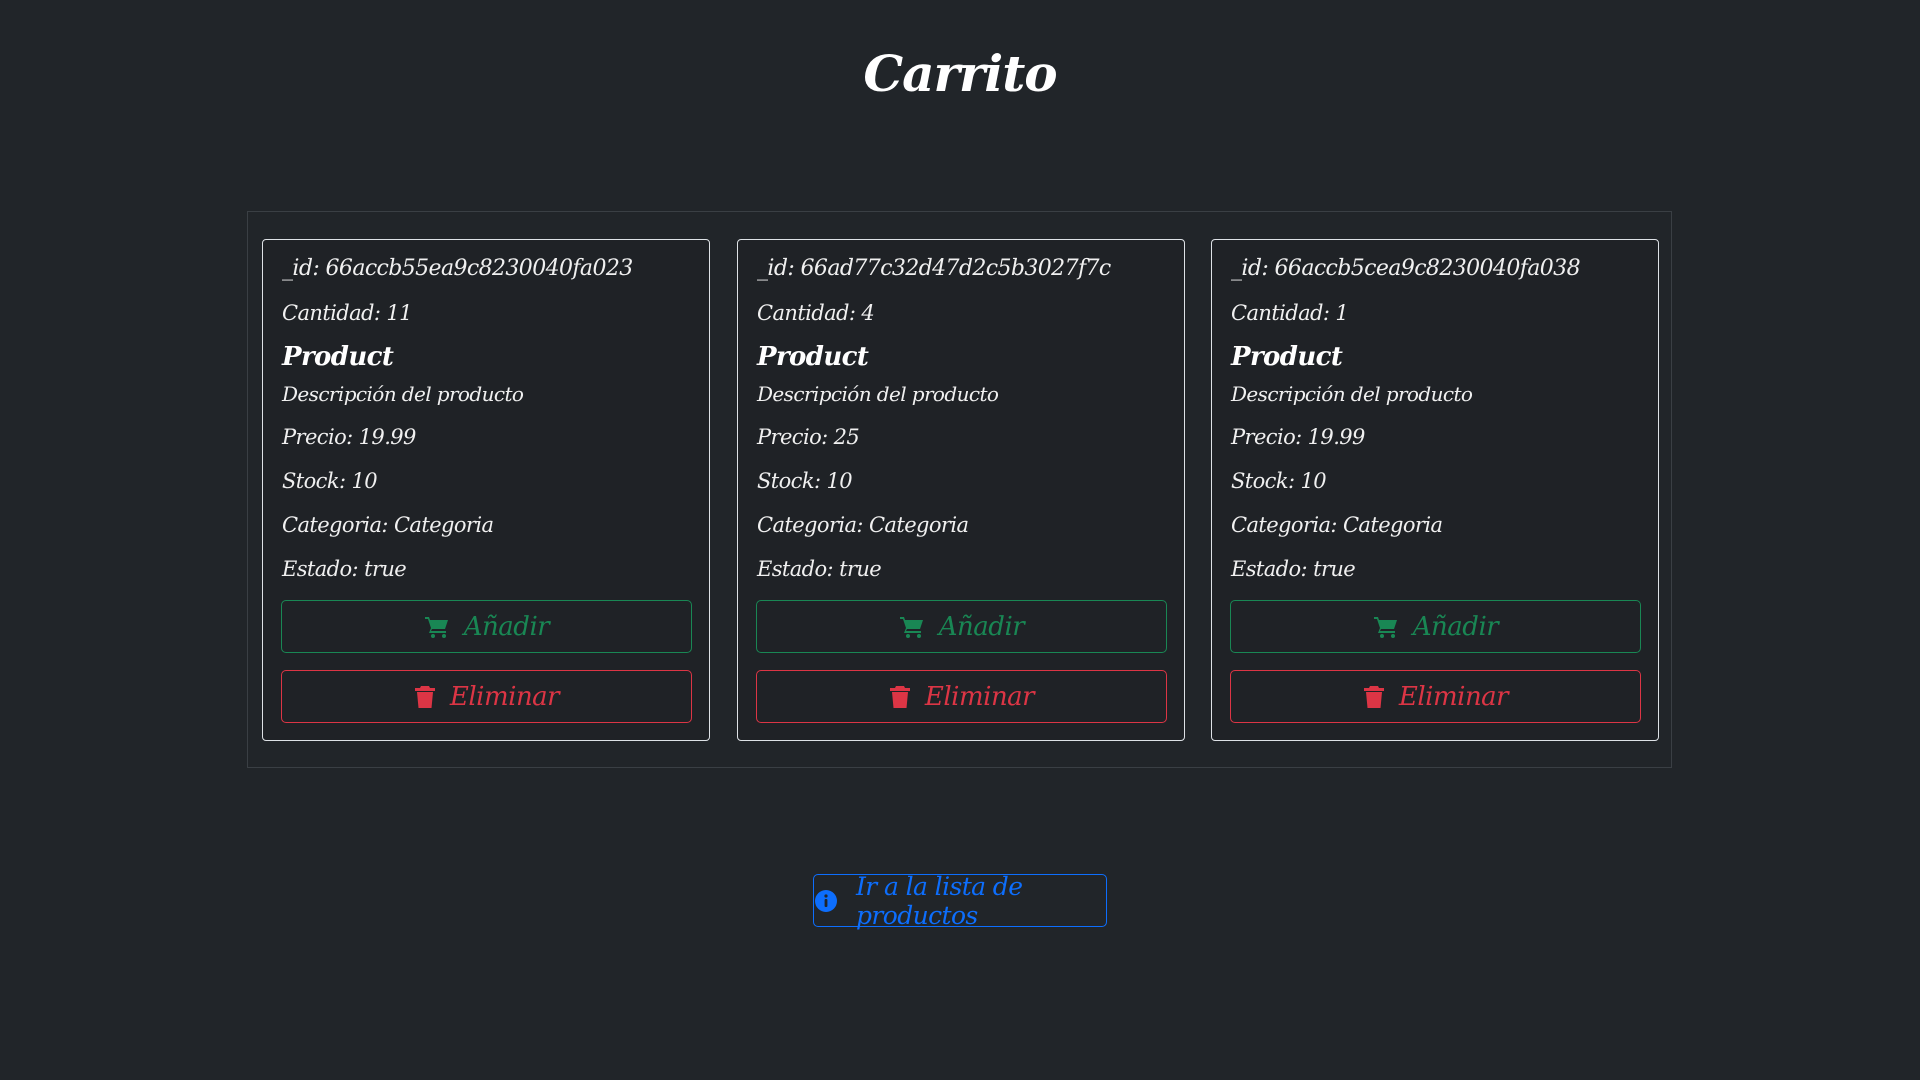 The height and width of the screenshot is (1080, 1920). I want to click on go-to-products-button: Ir a la lista de productos, so click(960, 900).